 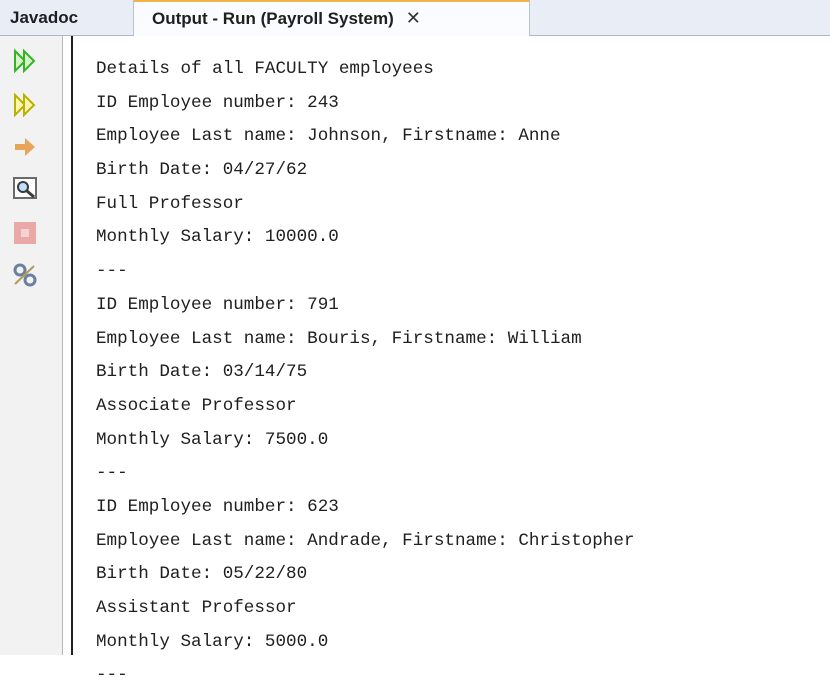 I want to click on output-line: Associate Professor, so click(x=196, y=405).